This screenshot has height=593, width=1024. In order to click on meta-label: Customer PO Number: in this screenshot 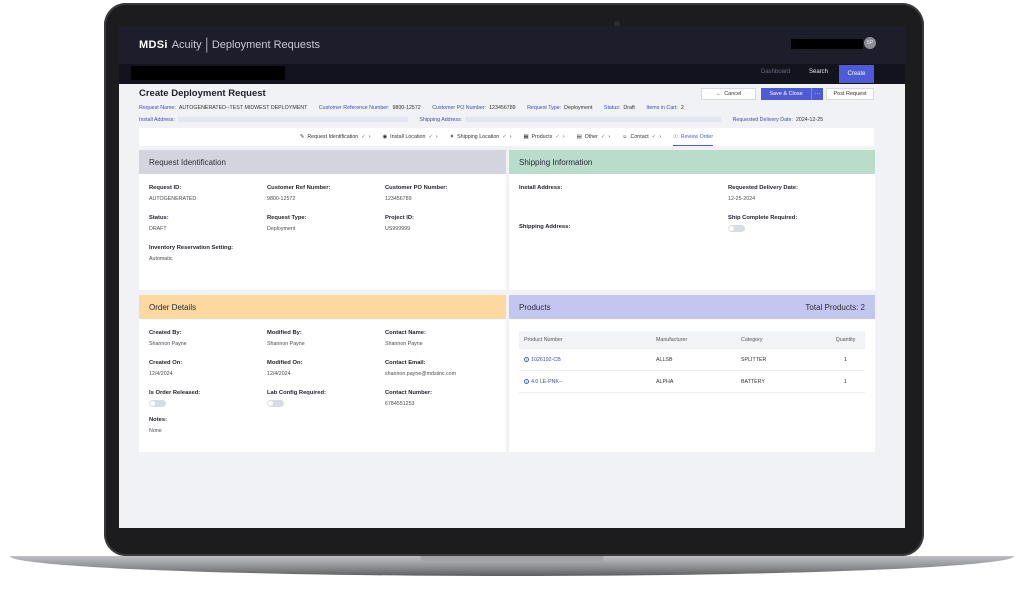, I will do `click(459, 108)`.